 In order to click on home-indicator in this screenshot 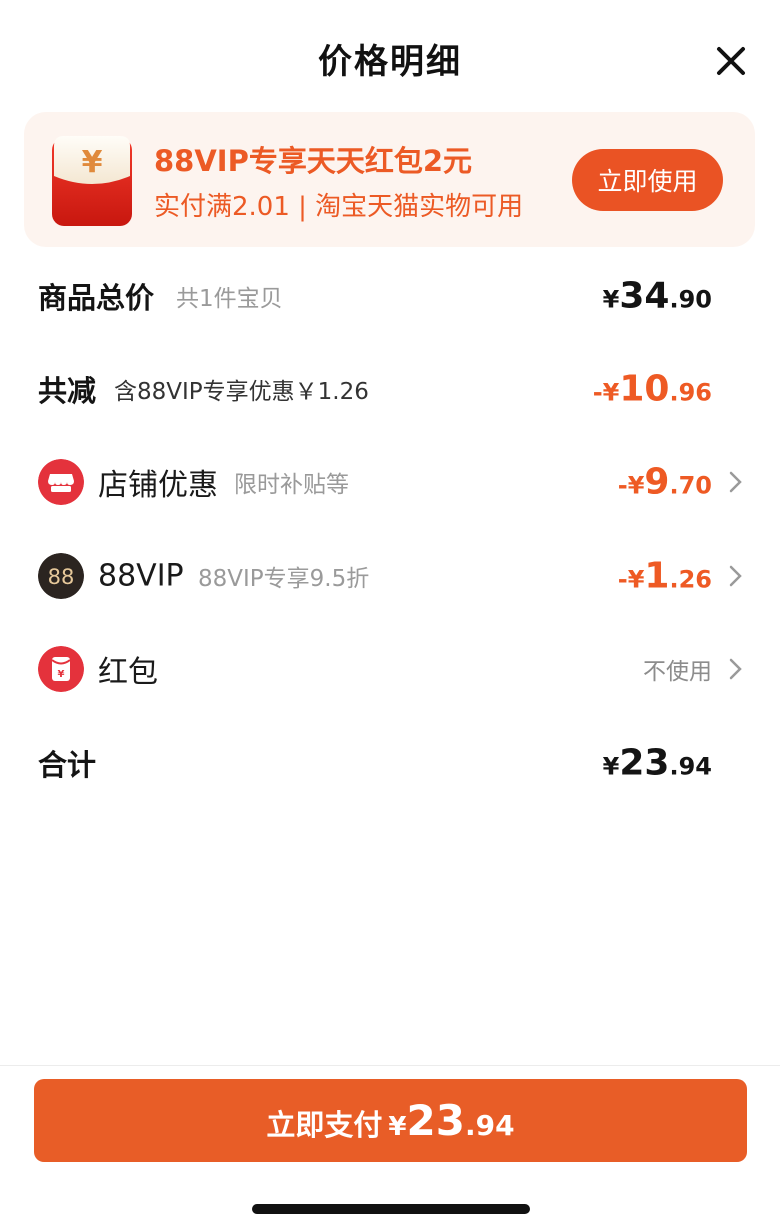, I will do `click(391, 1209)`.